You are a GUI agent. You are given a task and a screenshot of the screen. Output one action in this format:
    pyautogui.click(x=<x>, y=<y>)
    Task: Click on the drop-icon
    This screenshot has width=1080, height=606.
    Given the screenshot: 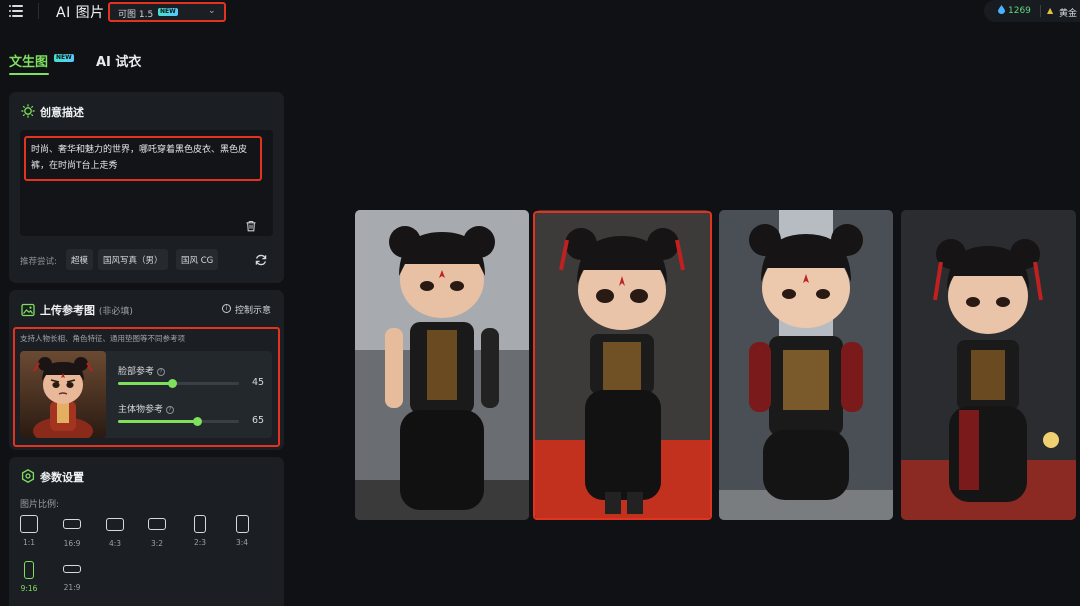 What is the action you would take?
    pyautogui.click(x=1001, y=9)
    